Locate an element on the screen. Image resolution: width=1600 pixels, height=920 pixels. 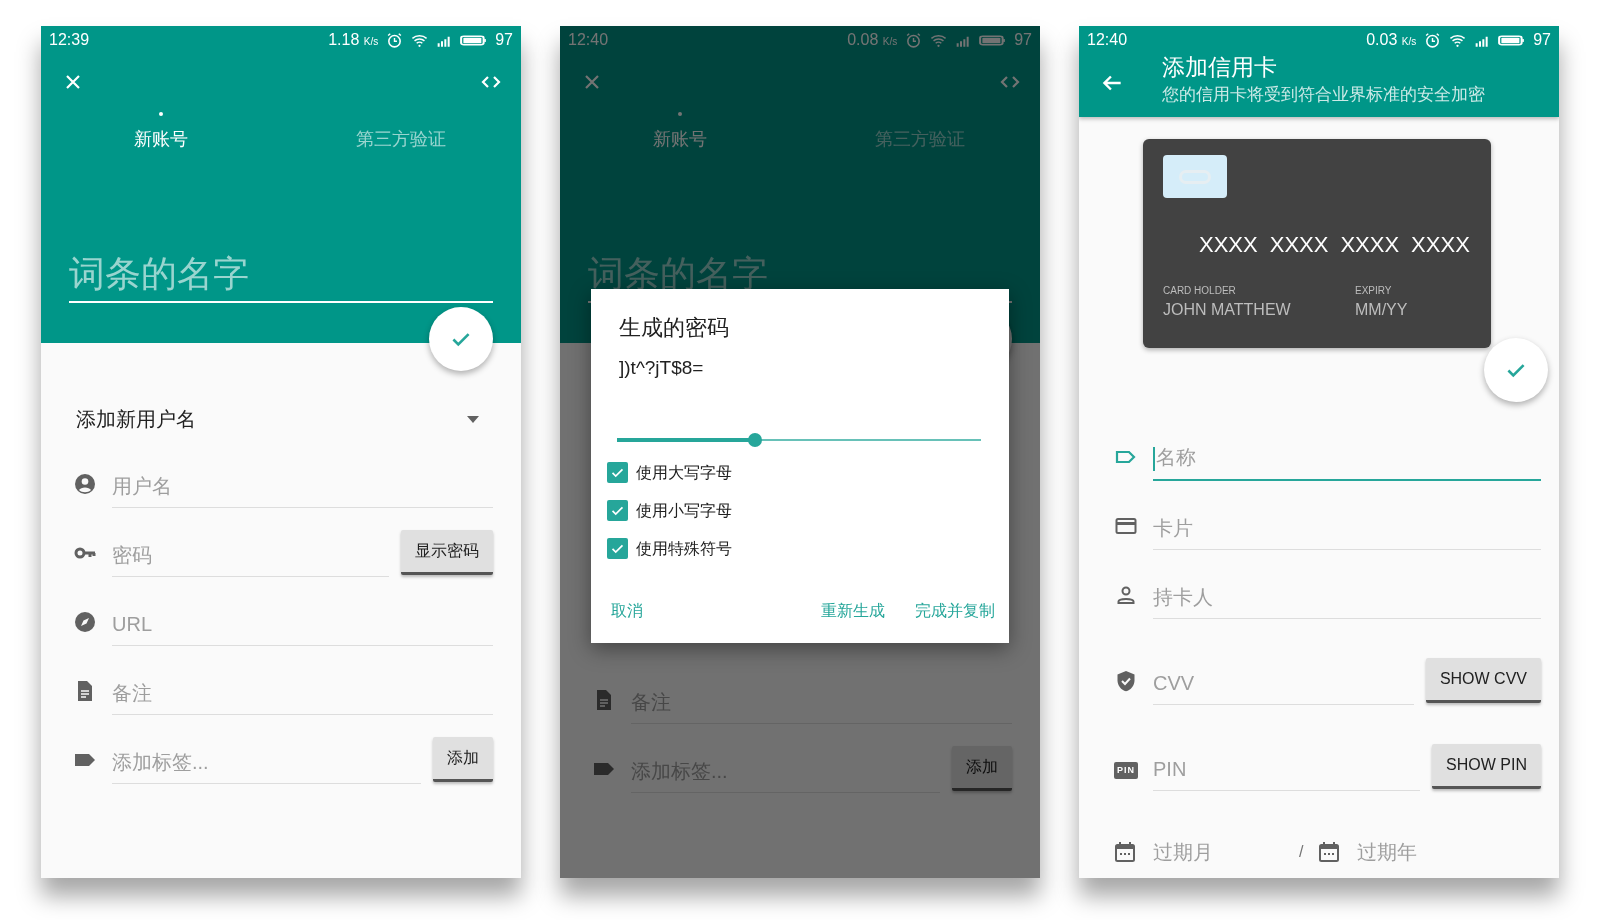
compass-icon is located at coordinates (85, 622).